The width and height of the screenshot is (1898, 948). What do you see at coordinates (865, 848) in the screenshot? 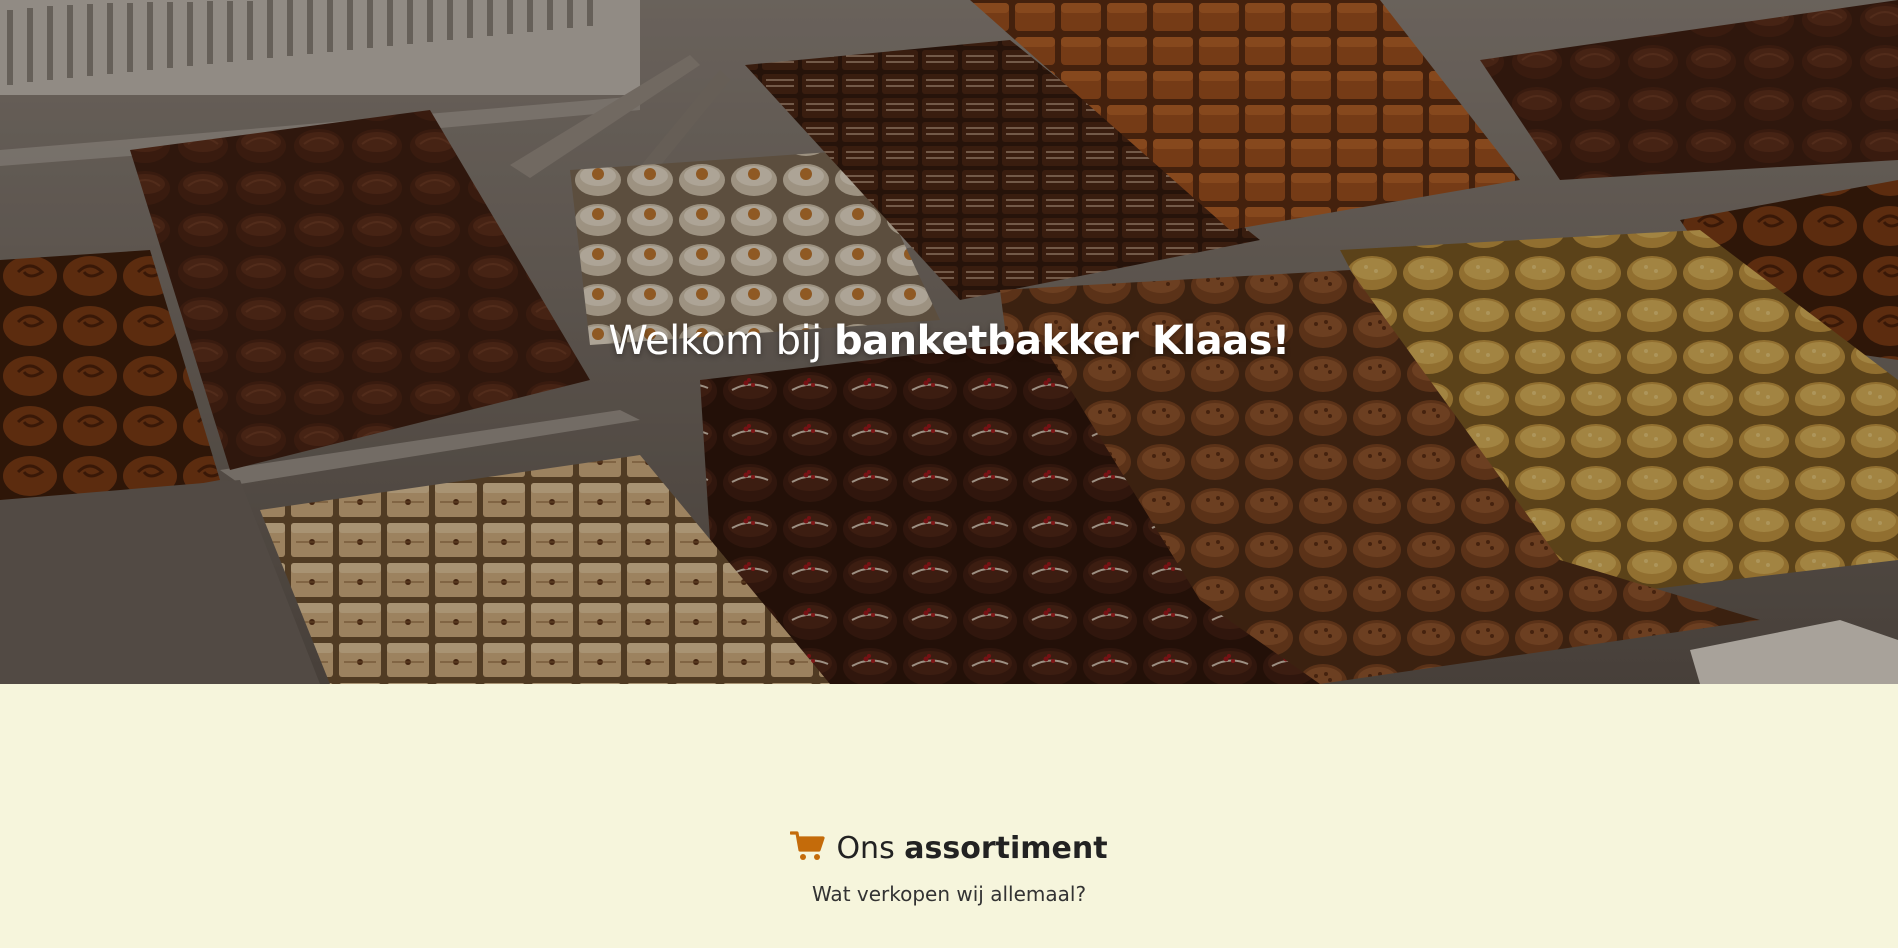
I see `assortiment-title-light: Ons` at bounding box center [865, 848].